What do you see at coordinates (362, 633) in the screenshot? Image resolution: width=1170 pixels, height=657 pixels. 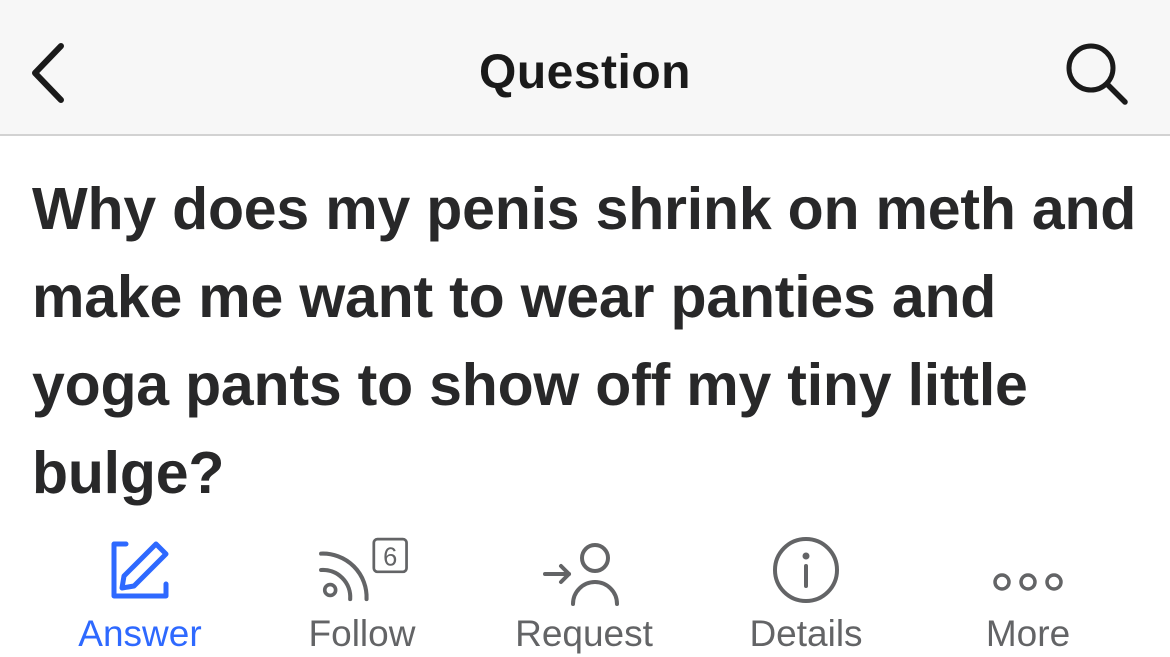 I see `follow-label: Follow` at bounding box center [362, 633].